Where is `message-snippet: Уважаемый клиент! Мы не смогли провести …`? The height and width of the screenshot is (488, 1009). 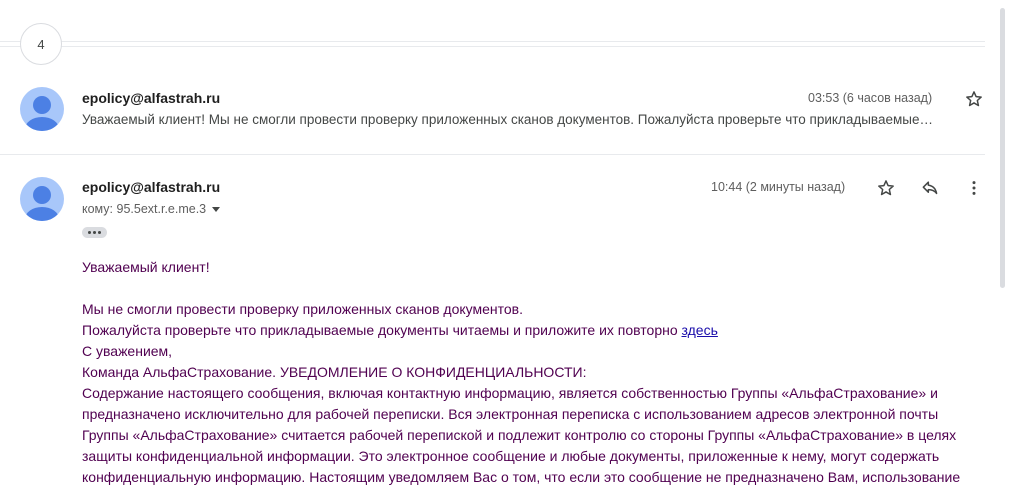 message-snippet: Уважаемый клиент! Мы не смогли провести … is located at coordinates (507, 119).